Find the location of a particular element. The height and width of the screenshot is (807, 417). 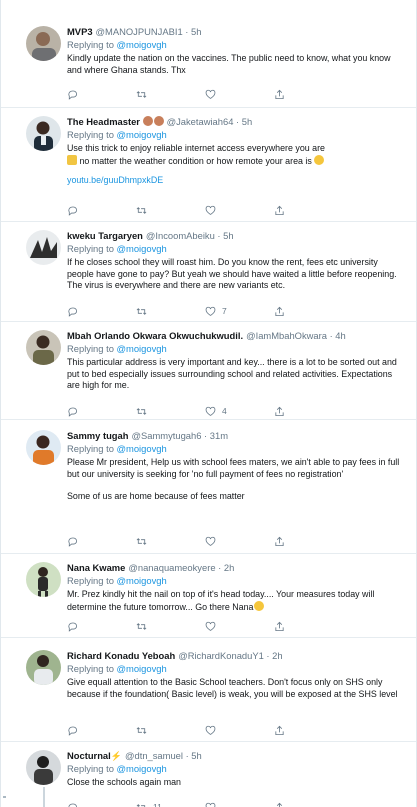

retweet-button: 11 is located at coordinates (149, 803).